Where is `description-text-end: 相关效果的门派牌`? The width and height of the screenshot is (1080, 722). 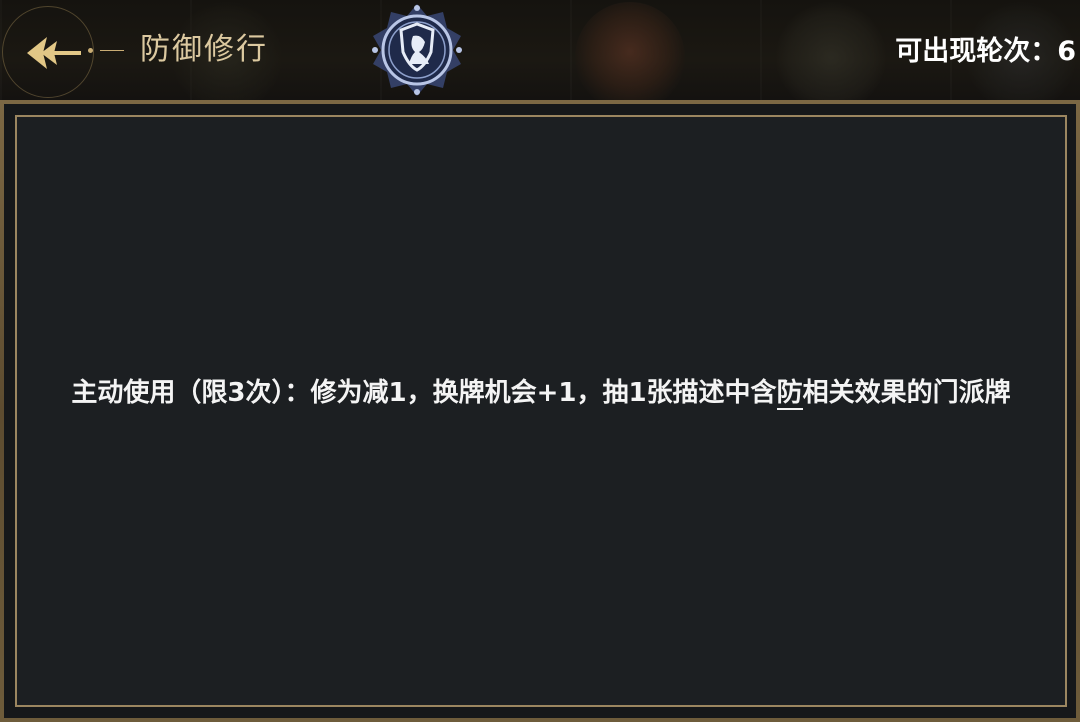 description-text-end: 相关效果的门派牌 is located at coordinates (906, 393).